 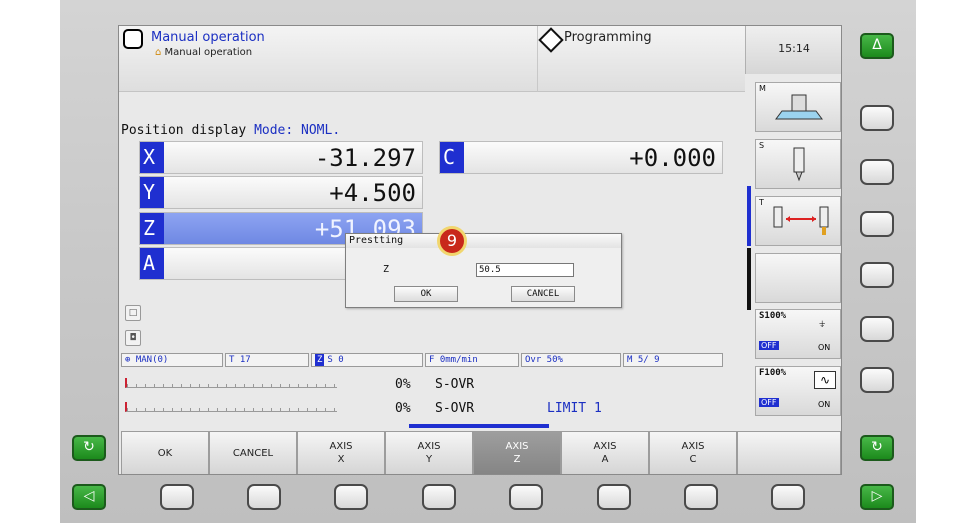 I want to click on spindle-override-bar, so click(x=231, y=383).